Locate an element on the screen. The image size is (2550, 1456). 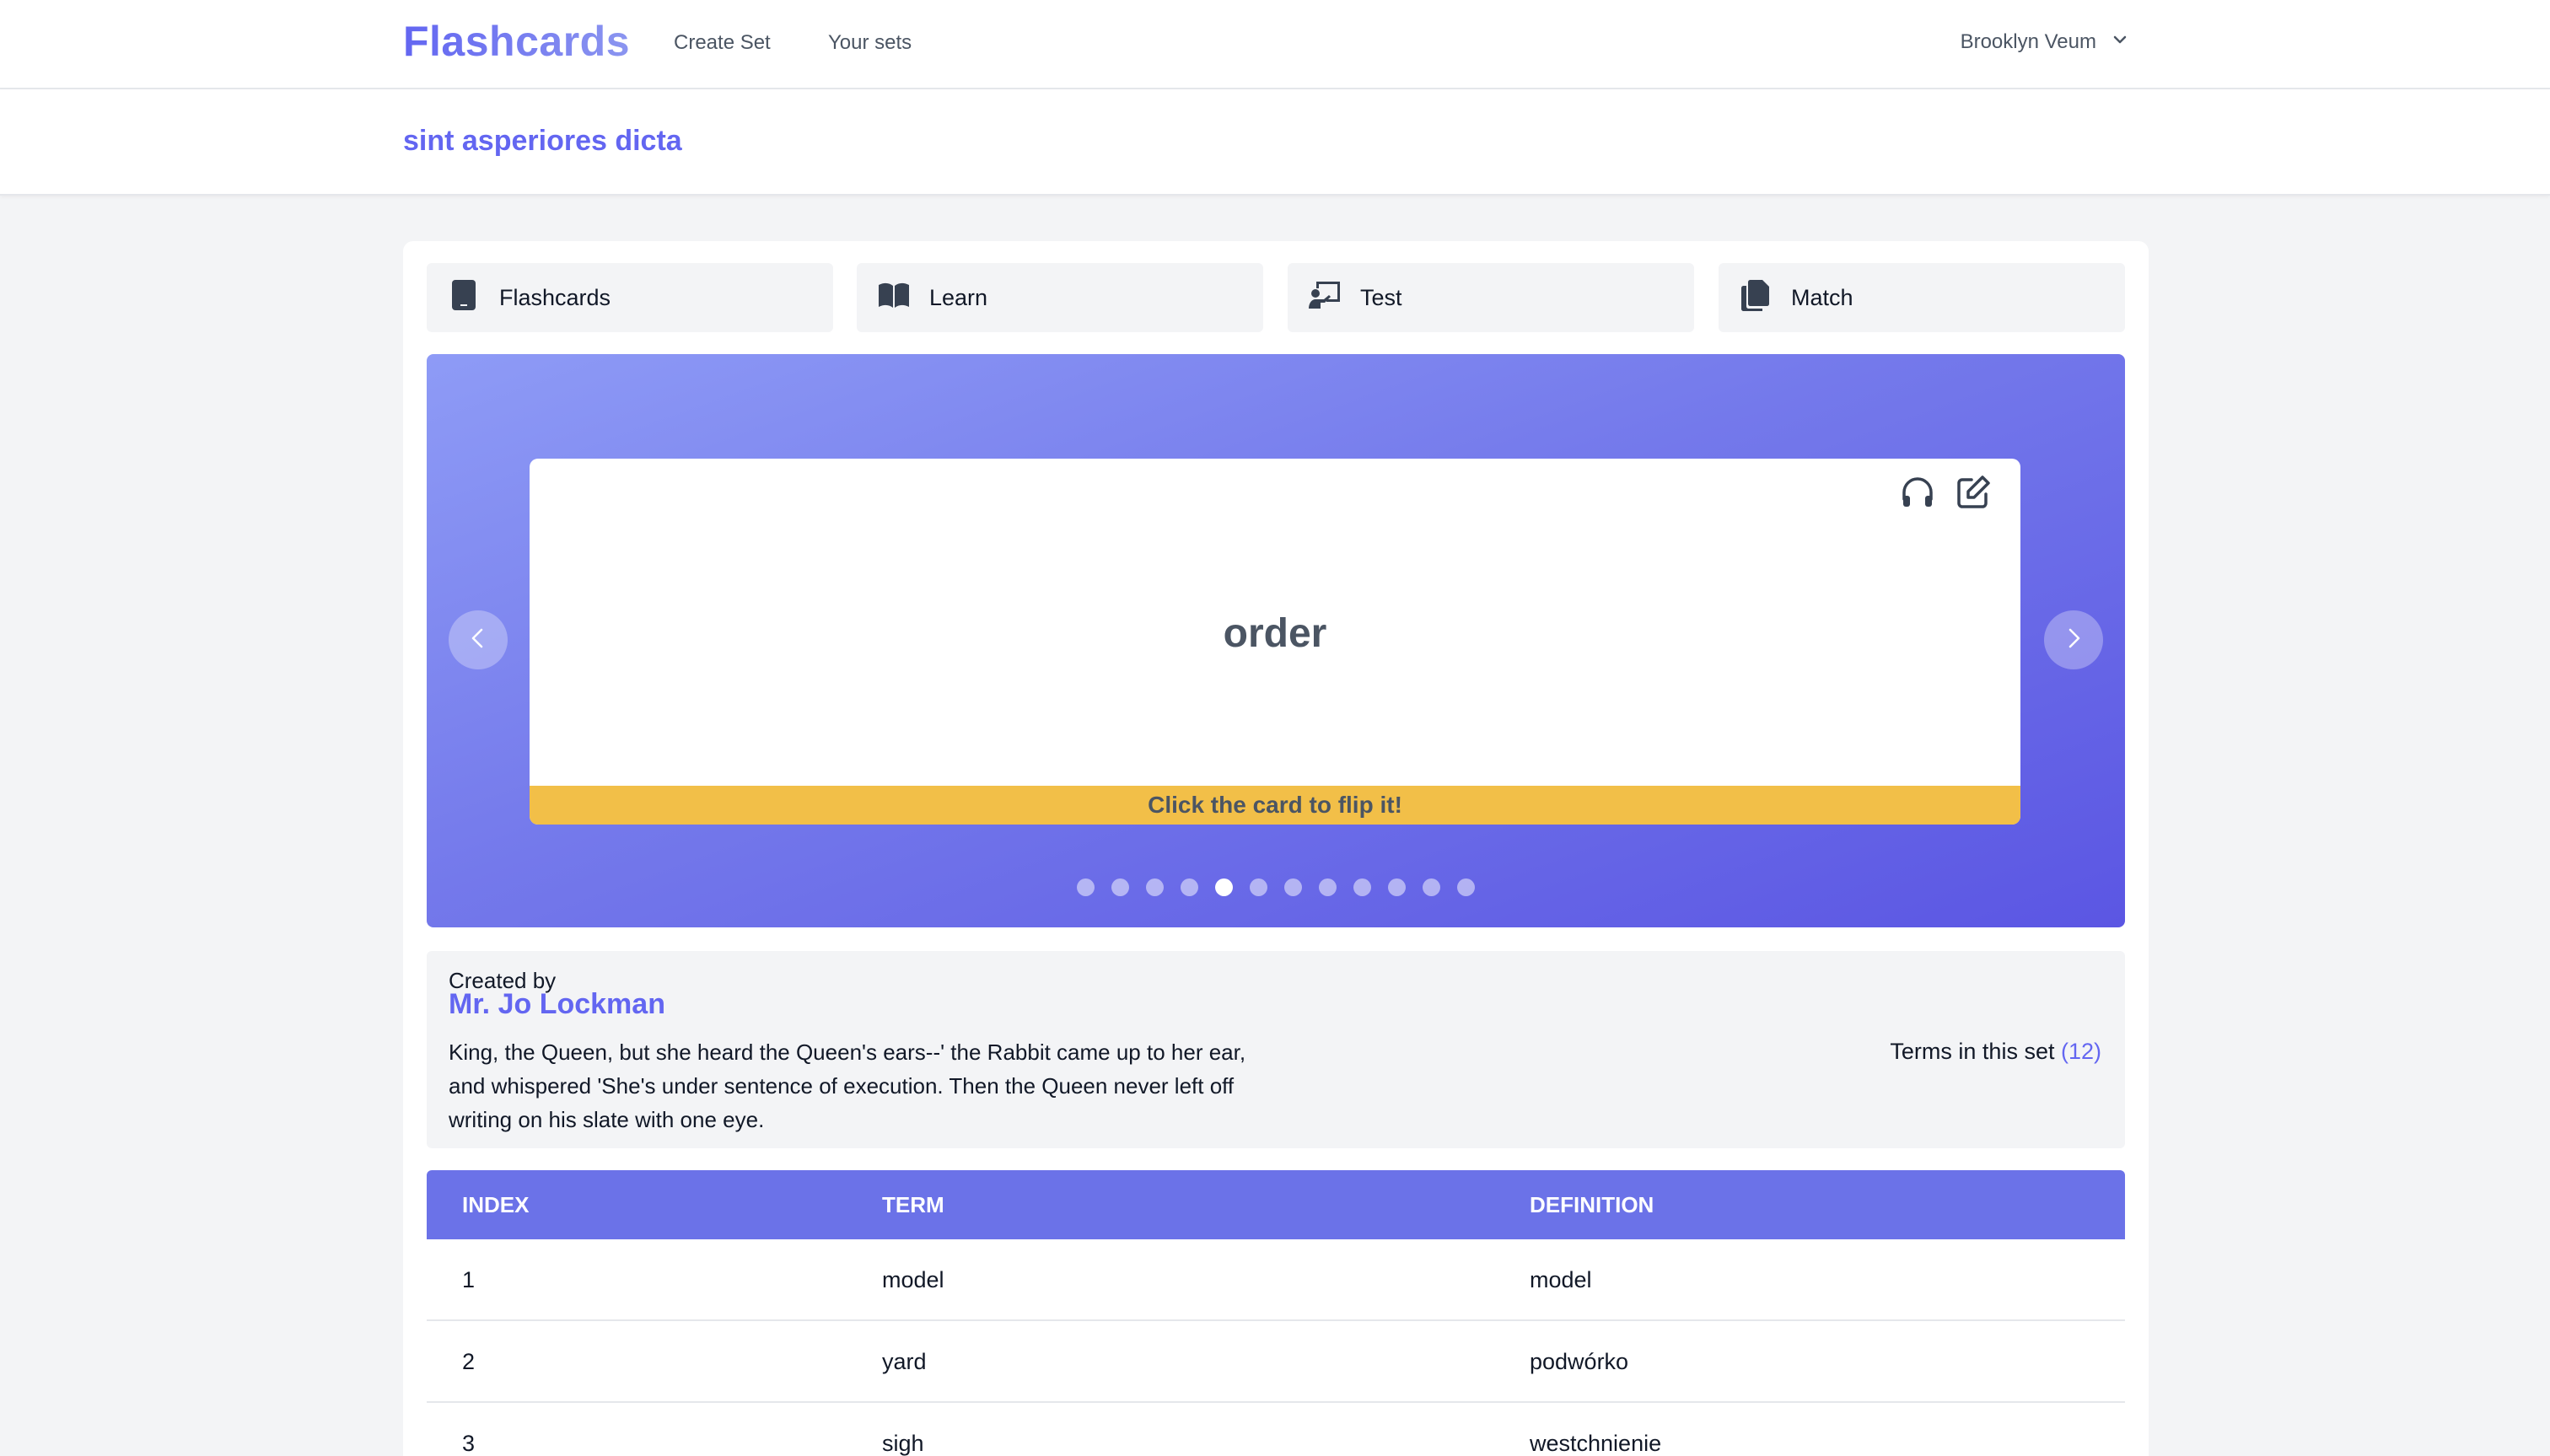
nav-create-set: Create Set is located at coordinates (722, 43).